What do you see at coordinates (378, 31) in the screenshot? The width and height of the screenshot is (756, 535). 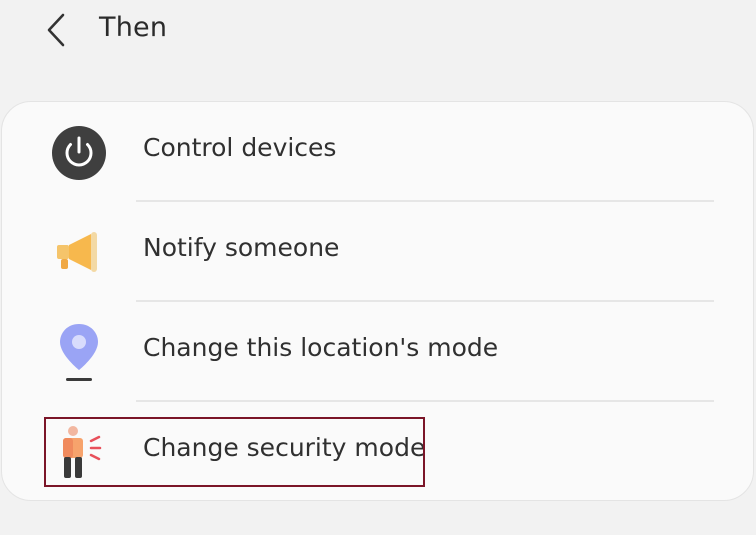 I see `header-bar: Then` at bounding box center [378, 31].